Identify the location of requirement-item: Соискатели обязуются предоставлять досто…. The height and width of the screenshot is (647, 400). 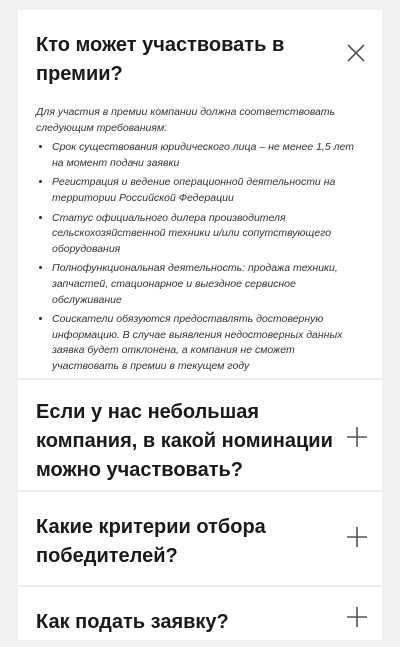
(204, 343).